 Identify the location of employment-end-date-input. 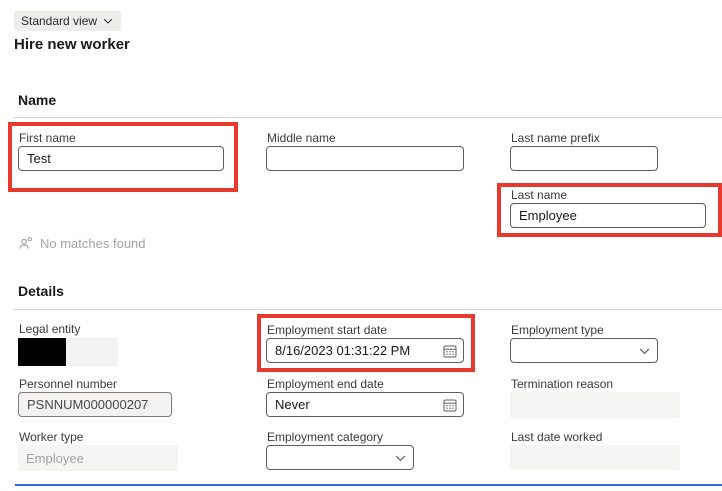
(365, 404).